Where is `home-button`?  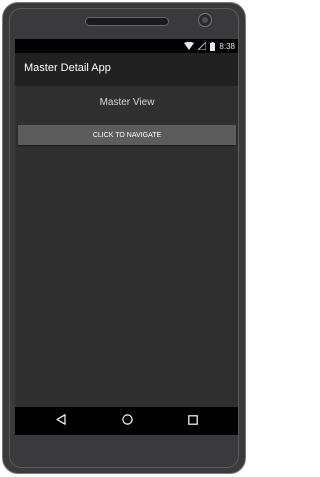 home-button is located at coordinates (127, 421).